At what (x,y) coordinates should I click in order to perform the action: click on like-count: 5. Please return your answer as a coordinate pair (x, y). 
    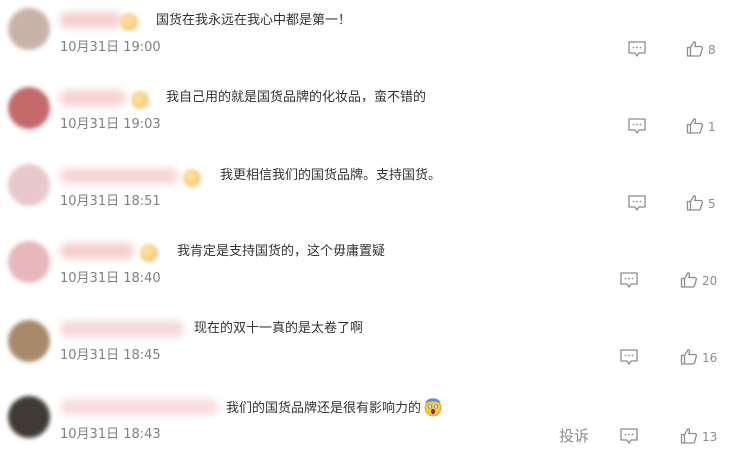
    Looking at the image, I should click on (712, 204).